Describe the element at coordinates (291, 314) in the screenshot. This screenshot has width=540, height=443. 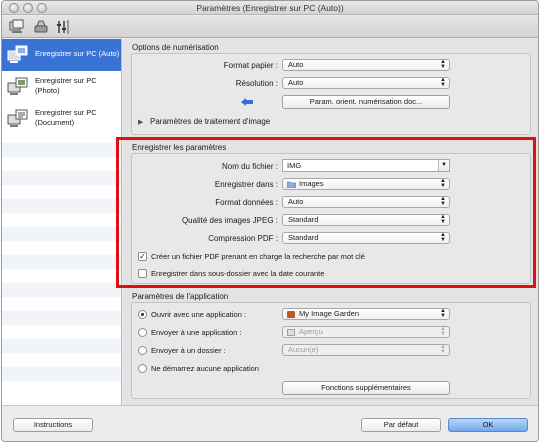
I see `app-icon` at that location.